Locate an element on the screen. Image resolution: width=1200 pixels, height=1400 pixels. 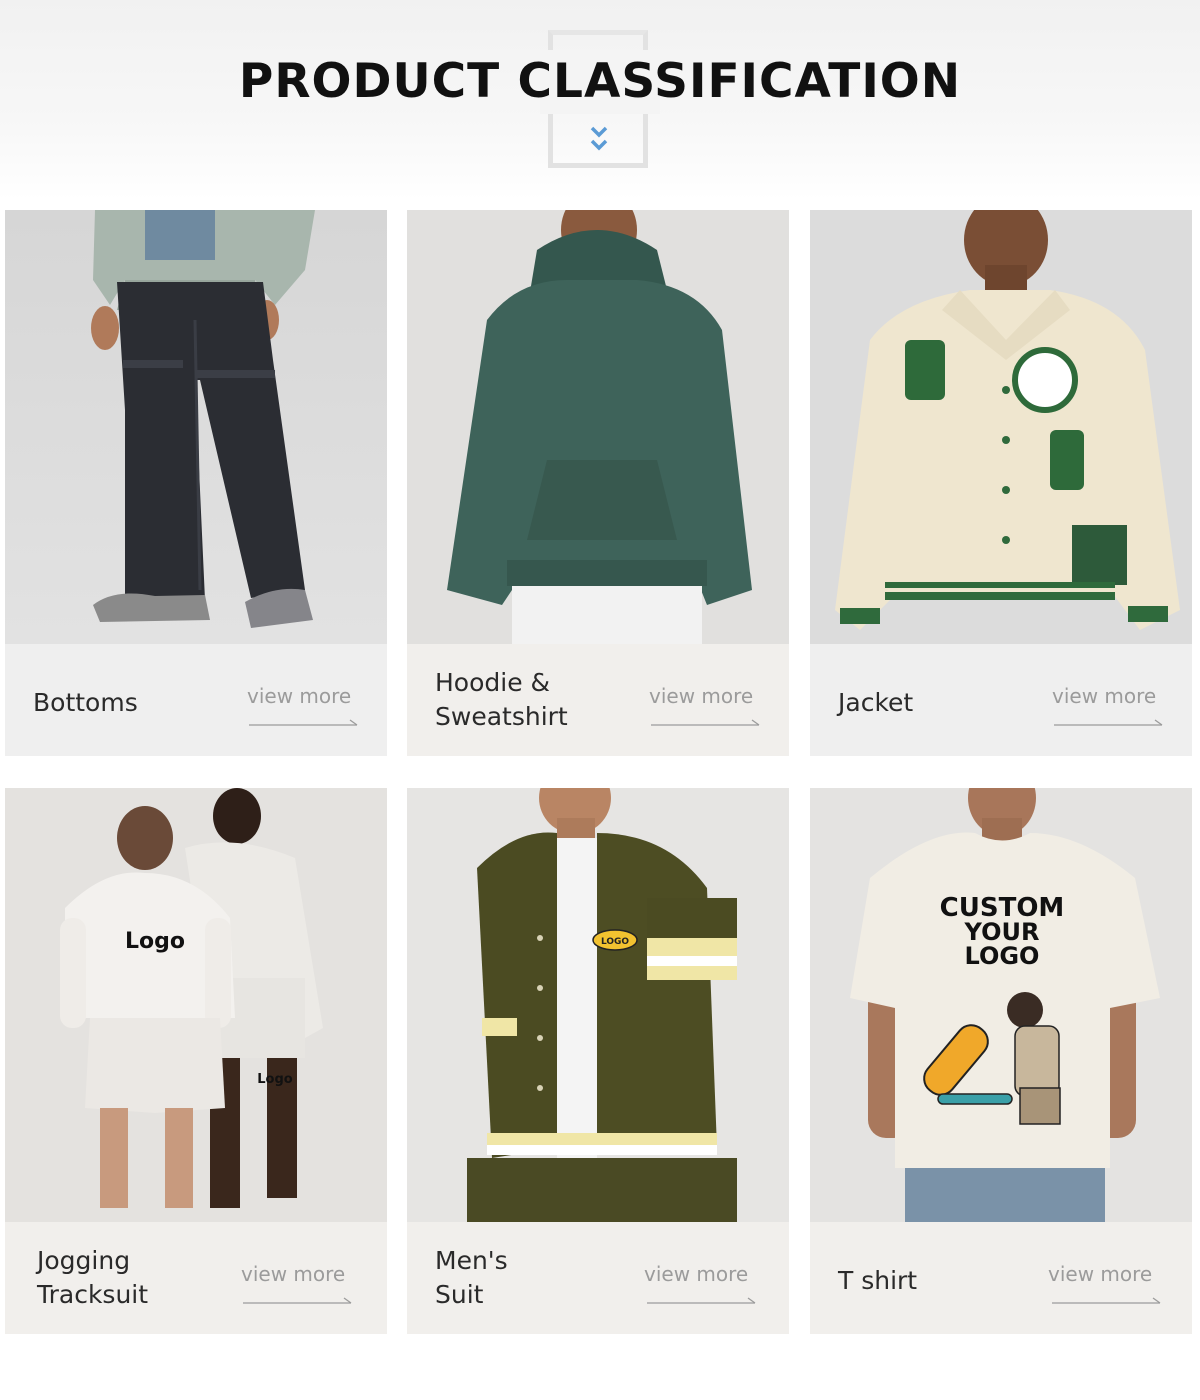
product-image-tracksuit: Logo Logo is located at coordinates (196, 1005).